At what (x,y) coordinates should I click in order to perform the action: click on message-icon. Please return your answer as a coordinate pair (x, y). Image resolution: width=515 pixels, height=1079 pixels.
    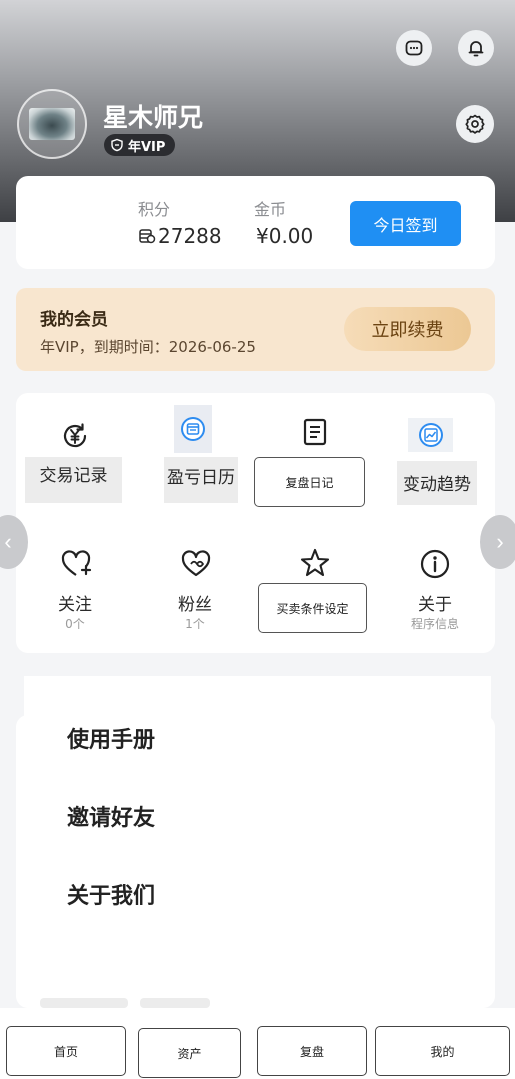
    Looking at the image, I should click on (414, 48).